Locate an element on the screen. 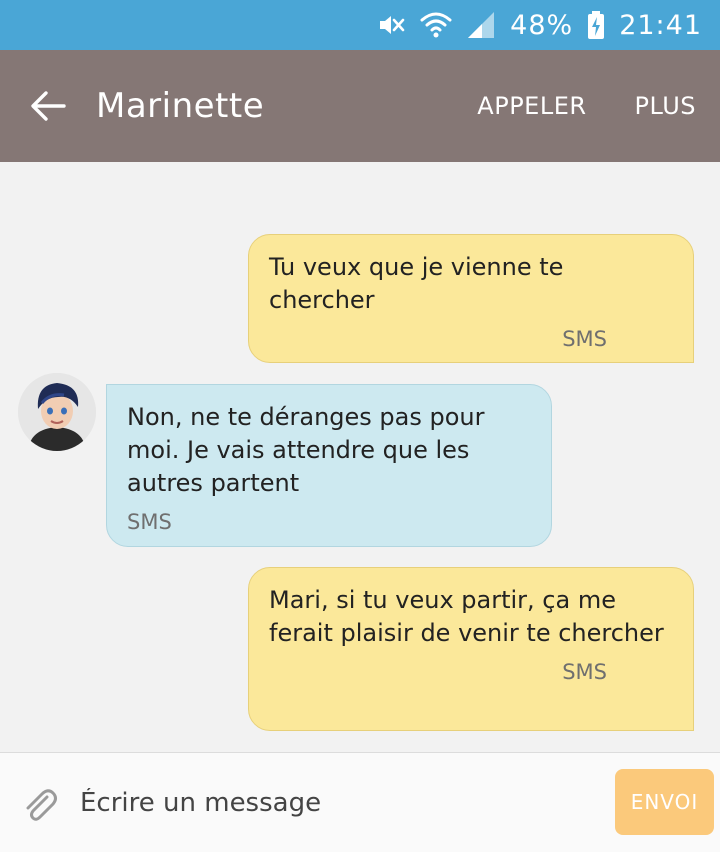 The width and height of the screenshot is (720, 852). app-bar: Marinette APPELER PLUS is located at coordinates (360, 106).